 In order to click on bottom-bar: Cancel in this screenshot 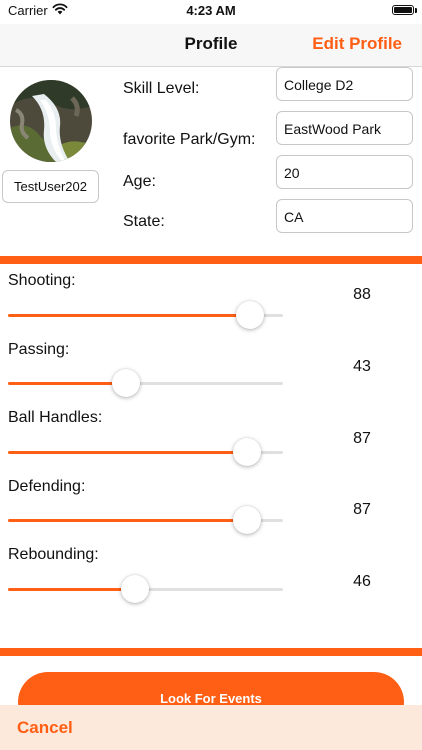, I will do `click(211, 727)`.